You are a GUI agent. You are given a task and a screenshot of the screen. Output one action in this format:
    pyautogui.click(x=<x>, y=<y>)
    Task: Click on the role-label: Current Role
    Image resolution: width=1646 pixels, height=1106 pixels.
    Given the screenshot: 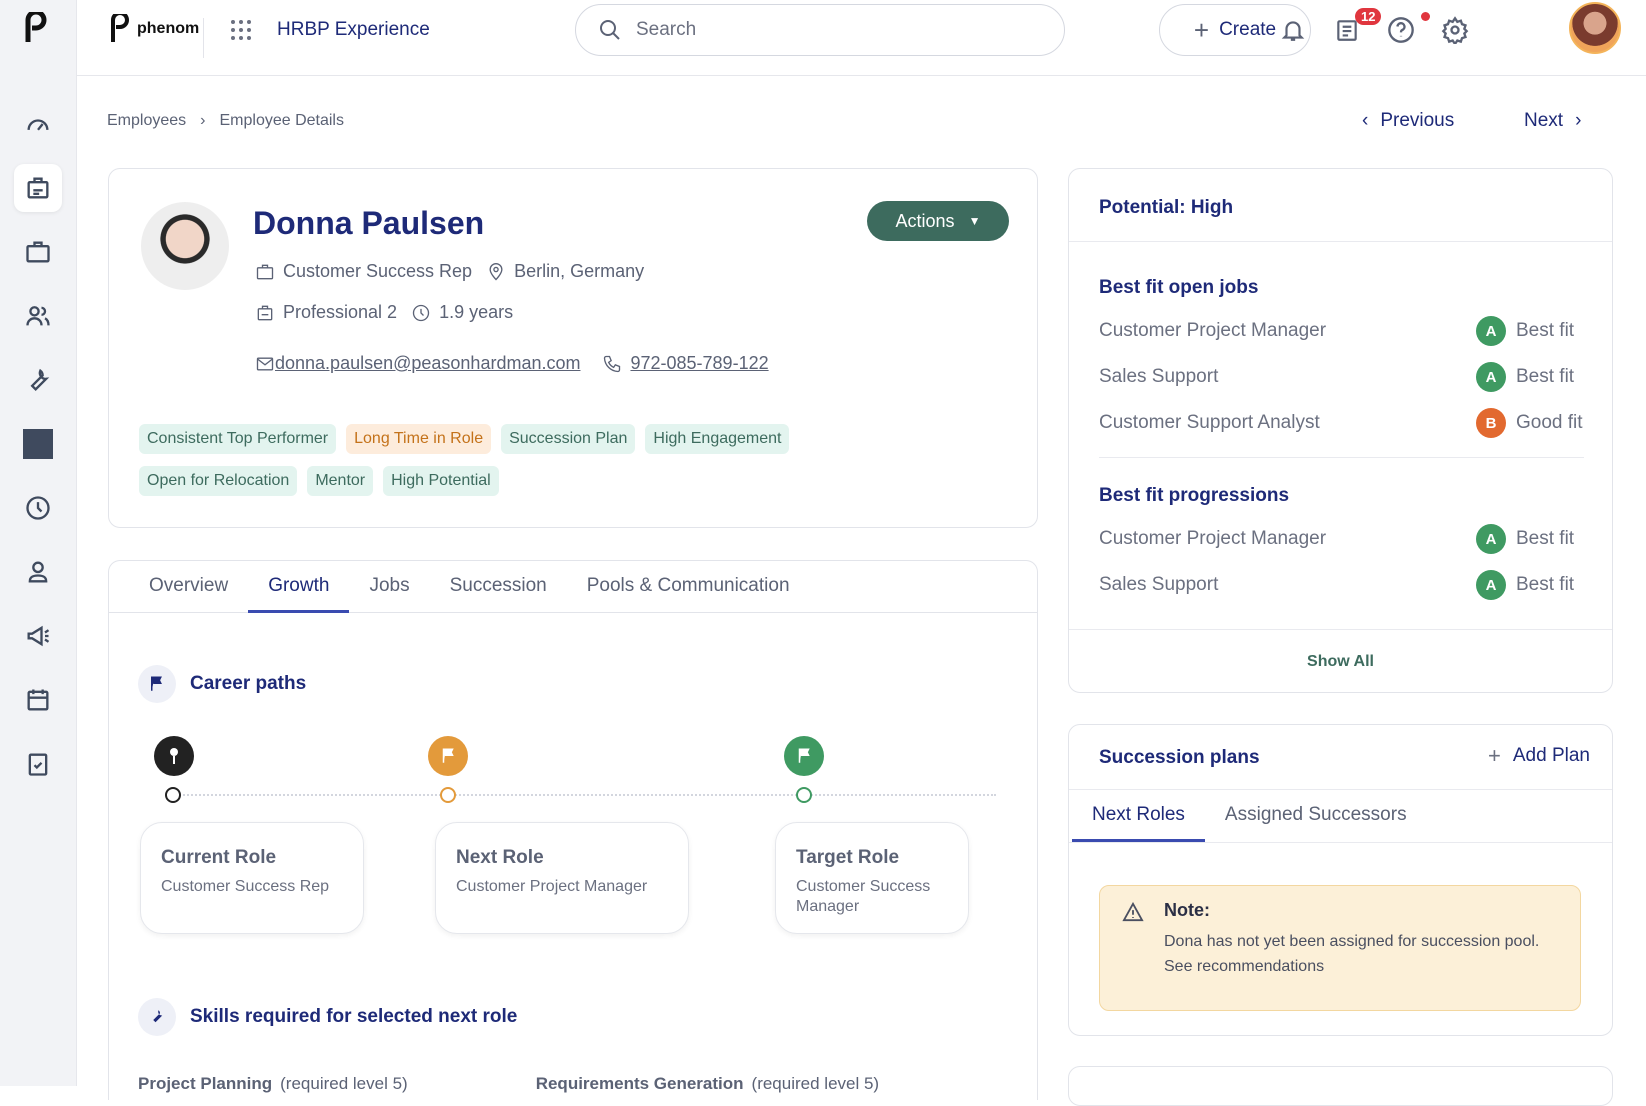 What is the action you would take?
    pyautogui.click(x=219, y=857)
    